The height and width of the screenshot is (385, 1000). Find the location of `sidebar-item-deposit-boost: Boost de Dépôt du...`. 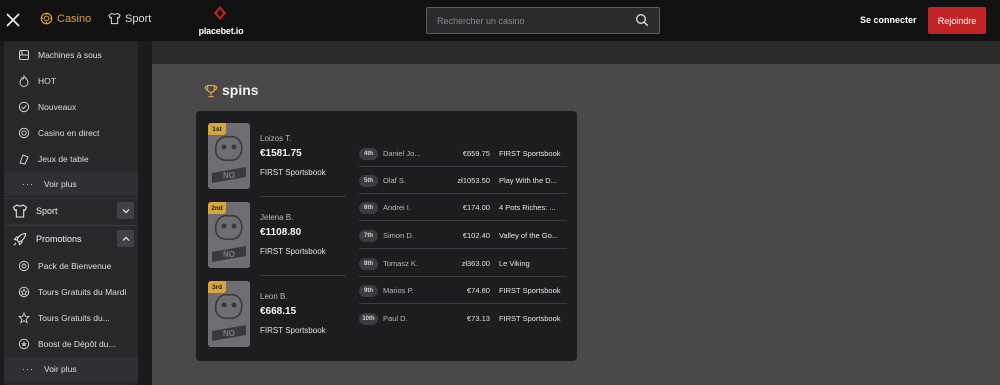

sidebar-item-deposit-boost: Boost de Dépôt du... is located at coordinates (71, 344).